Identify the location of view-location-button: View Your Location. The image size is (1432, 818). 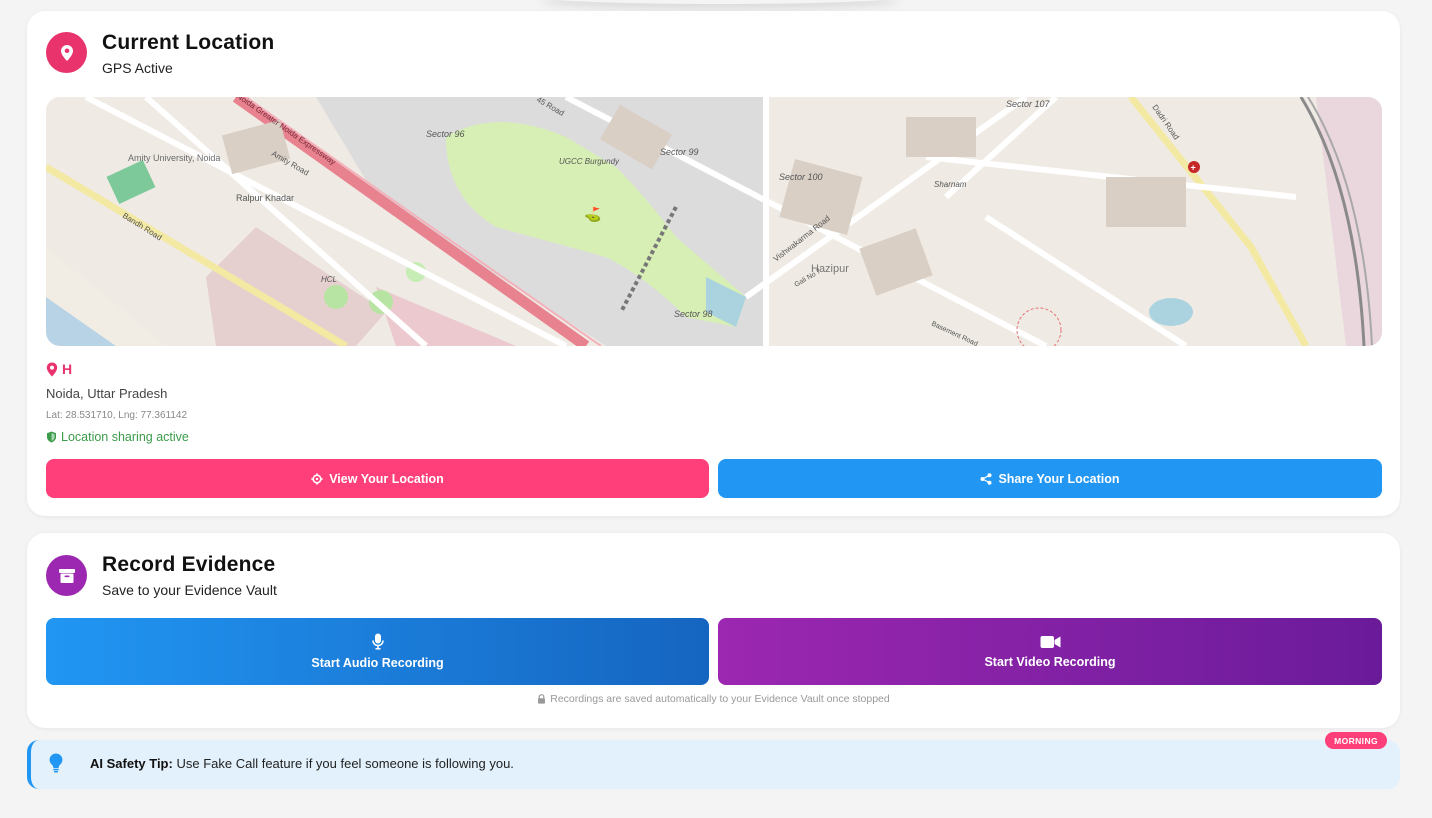
(377, 478).